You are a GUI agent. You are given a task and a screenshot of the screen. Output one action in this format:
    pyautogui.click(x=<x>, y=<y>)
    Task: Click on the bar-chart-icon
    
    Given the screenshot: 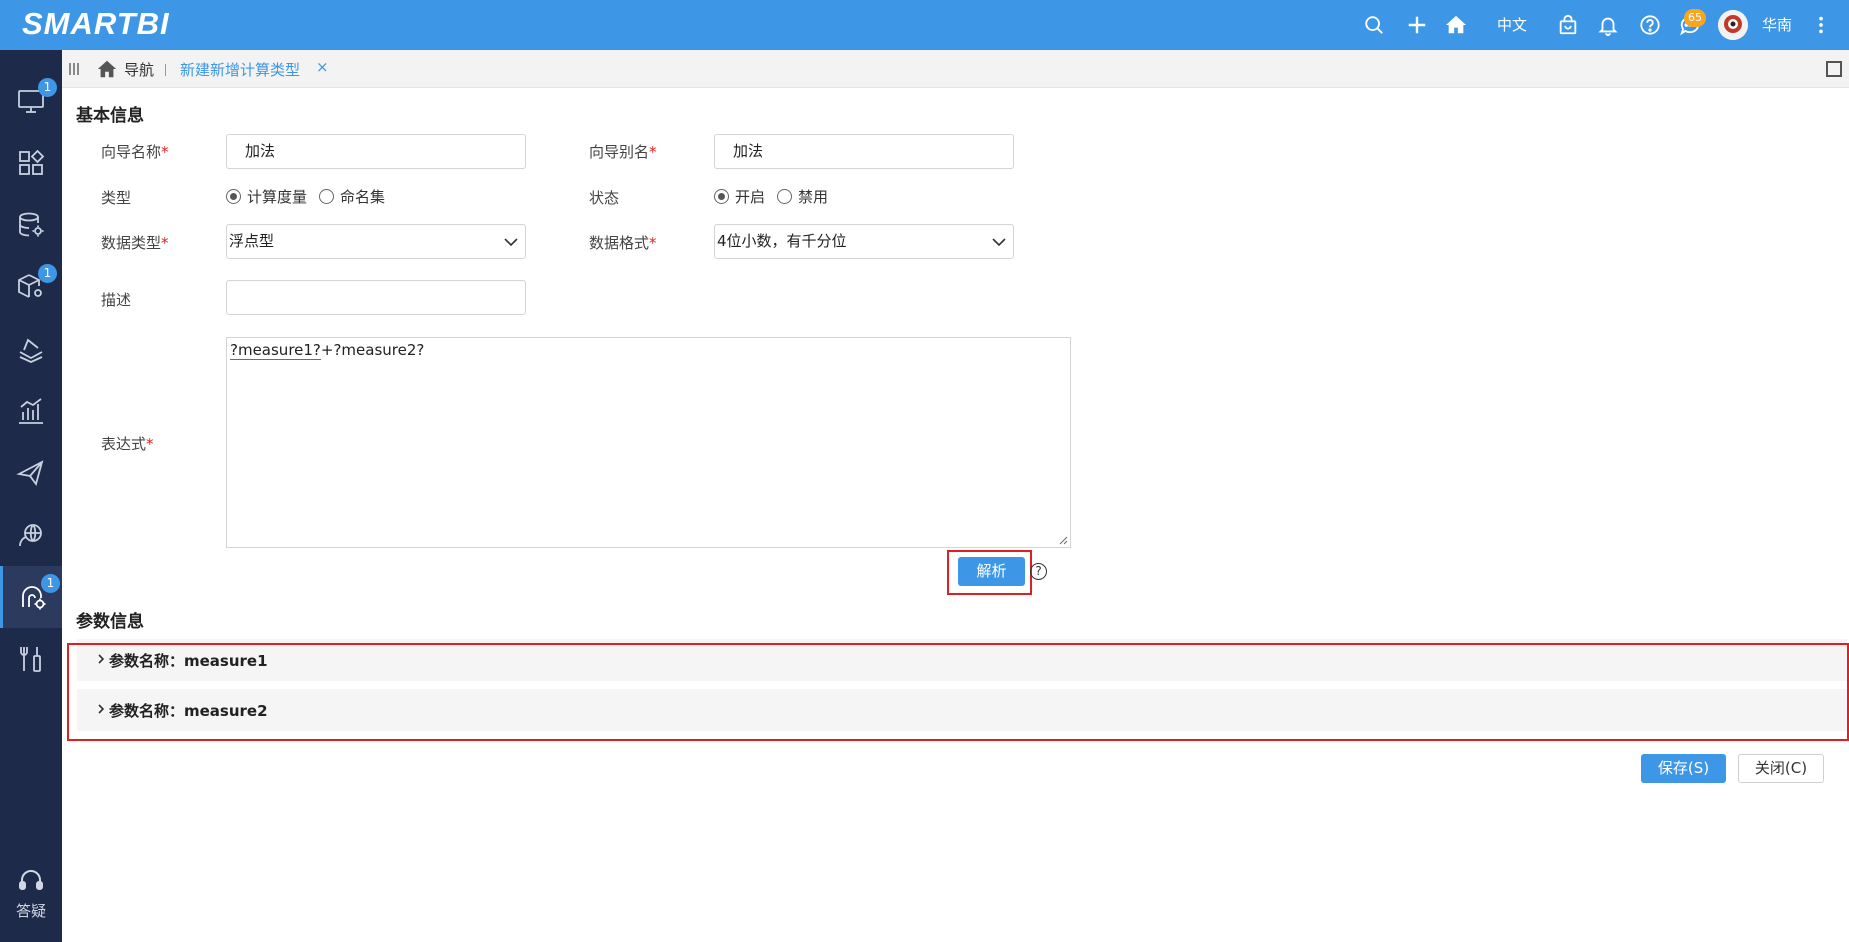 What is the action you would take?
    pyautogui.click(x=31, y=411)
    